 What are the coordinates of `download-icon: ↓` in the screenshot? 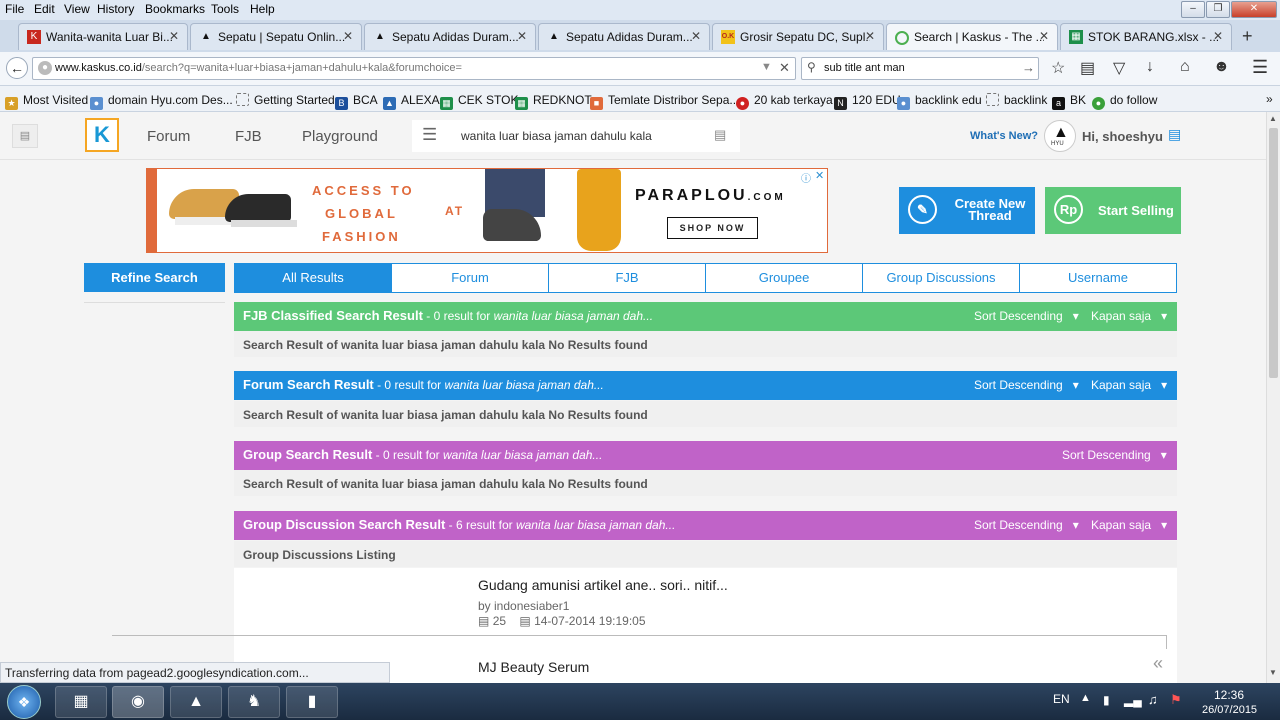 It's located at (1150, 67).